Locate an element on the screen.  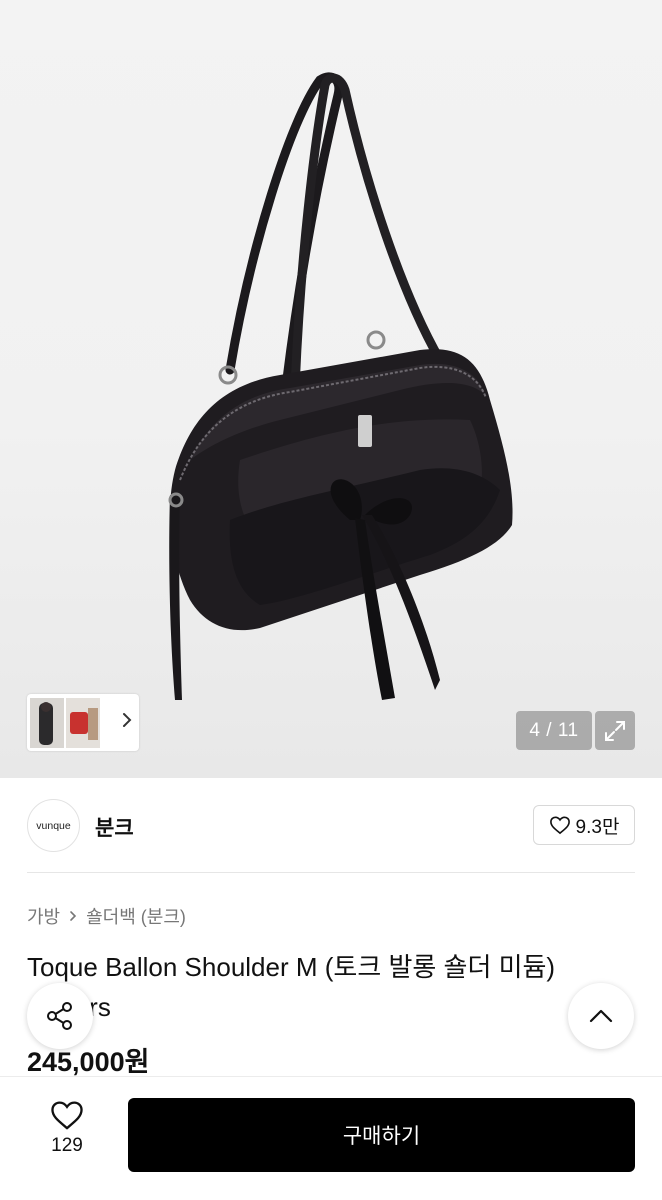
share-icon is located at coordinates (59, 1016).